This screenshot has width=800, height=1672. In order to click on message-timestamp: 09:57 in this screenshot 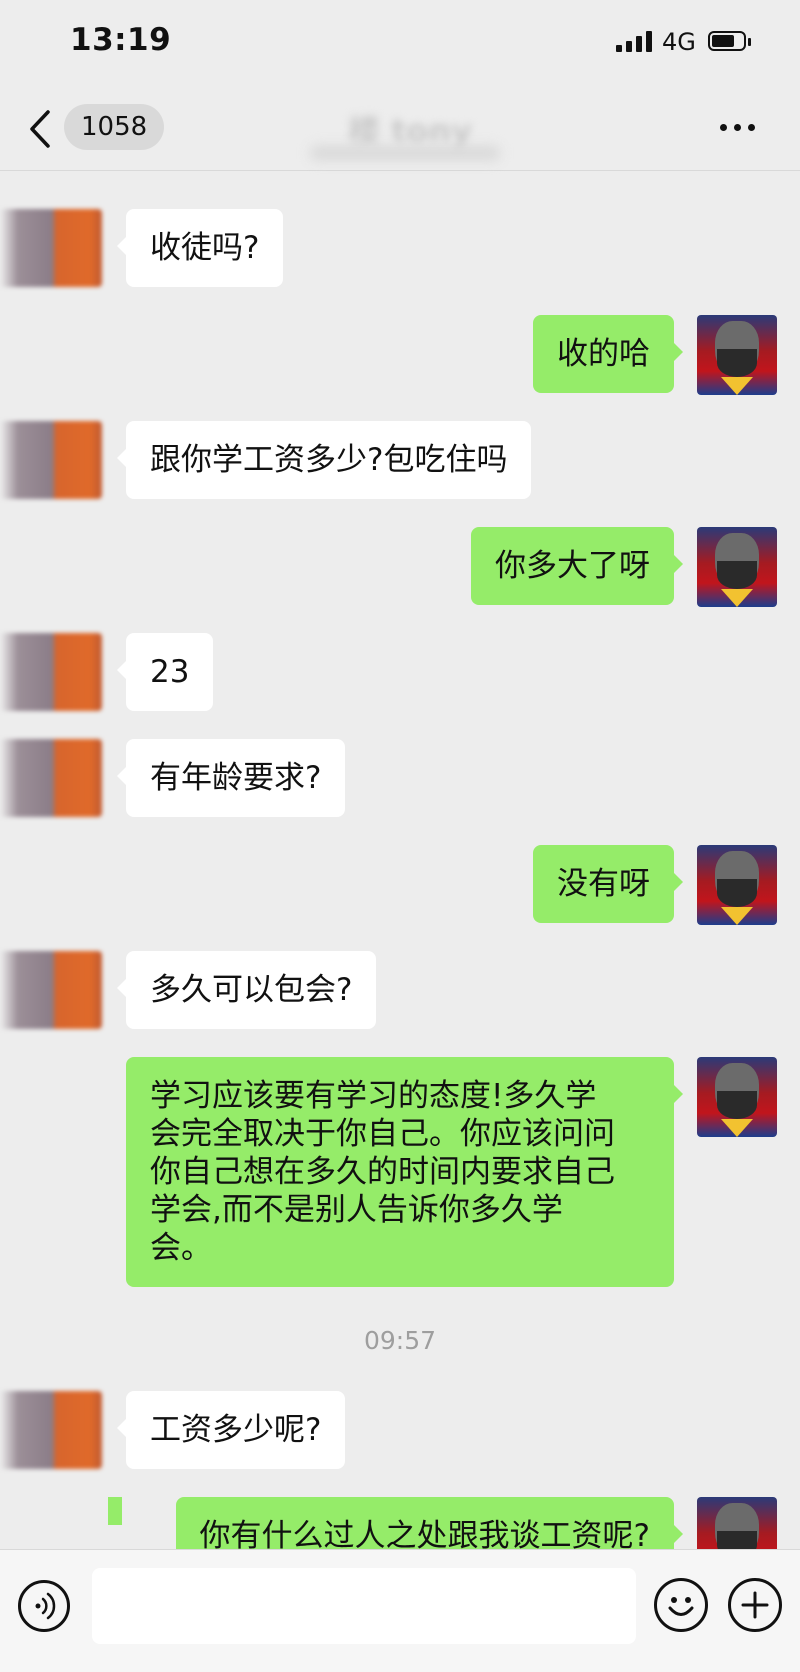, I will do `click(400, 1340)`.